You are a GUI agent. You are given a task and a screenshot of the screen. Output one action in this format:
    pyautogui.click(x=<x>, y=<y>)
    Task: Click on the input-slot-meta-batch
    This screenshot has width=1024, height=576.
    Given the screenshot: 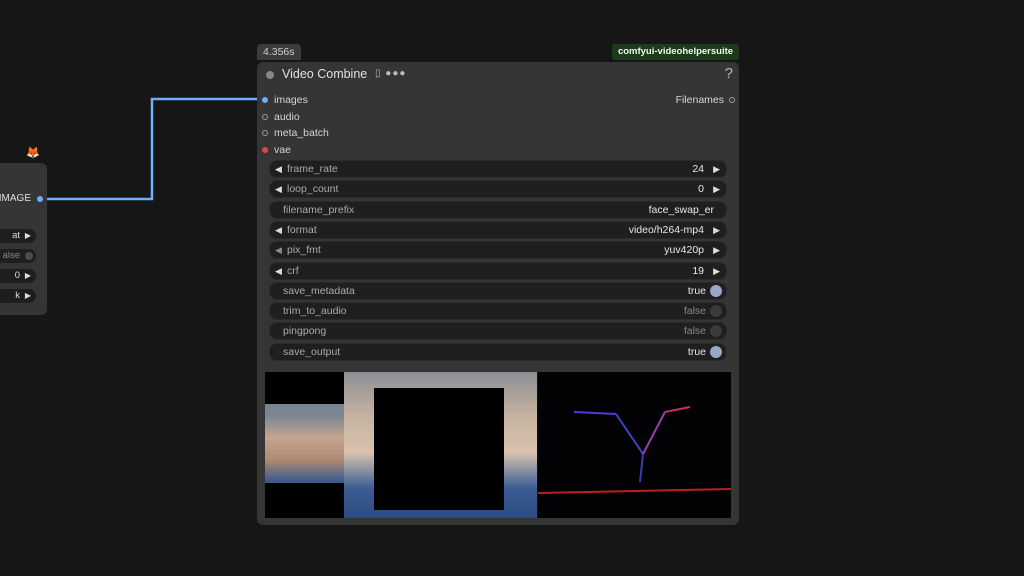 What is the action you would take?
    pyautogui.click(x=265, y=133)
    